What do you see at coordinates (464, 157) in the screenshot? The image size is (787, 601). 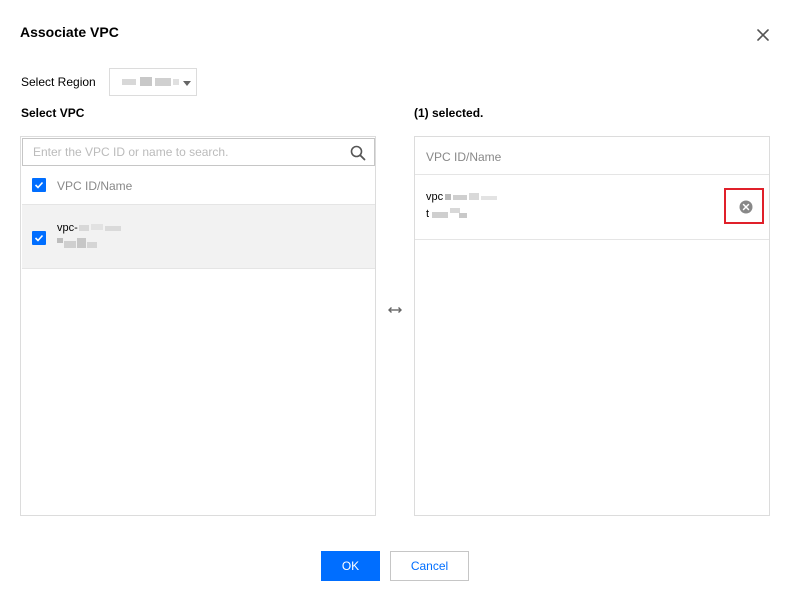 I see `right-column-header: VPC ID/Name` at bounding box center [464, 157].